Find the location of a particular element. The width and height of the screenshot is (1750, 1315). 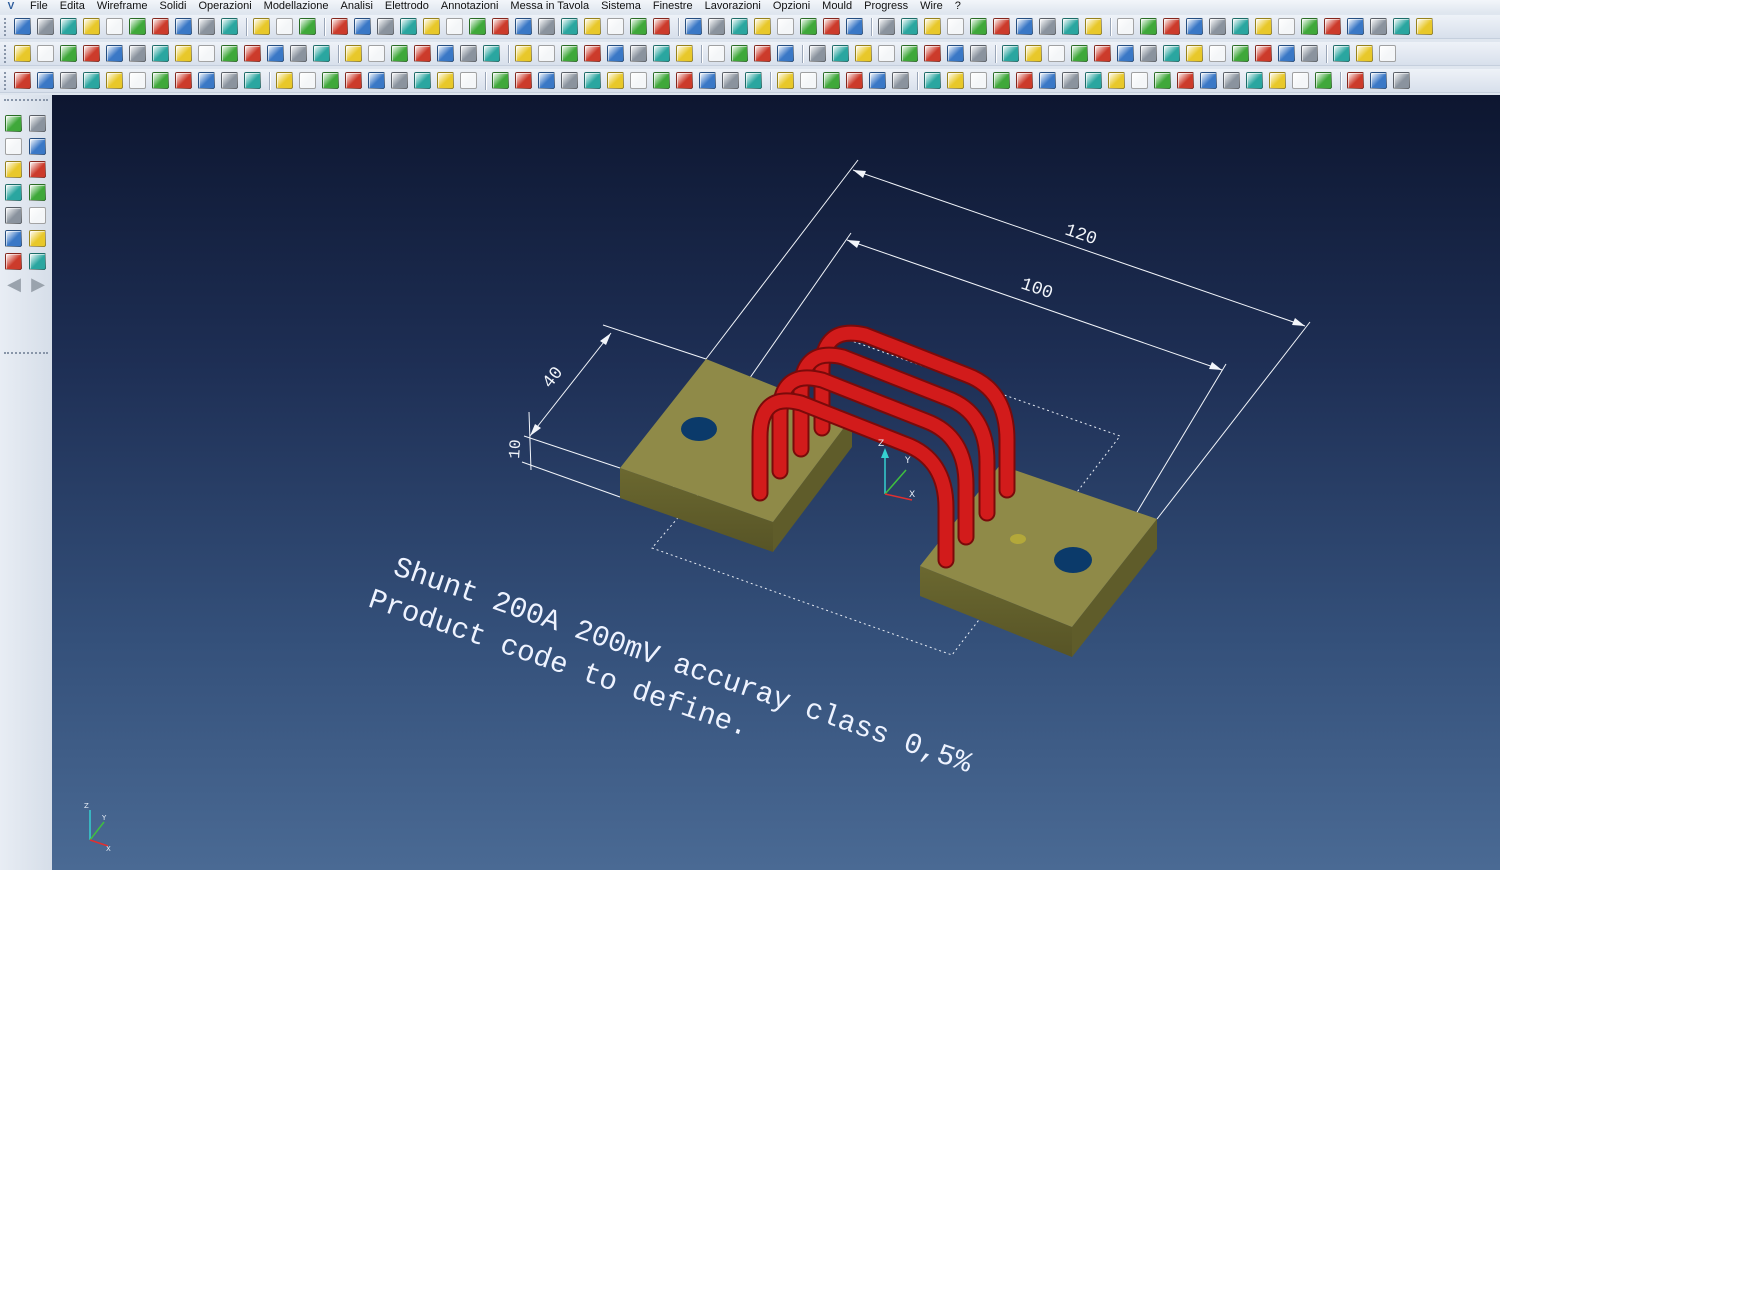

menu-wireframe: Wireframe is located at coordinates (122, 6).